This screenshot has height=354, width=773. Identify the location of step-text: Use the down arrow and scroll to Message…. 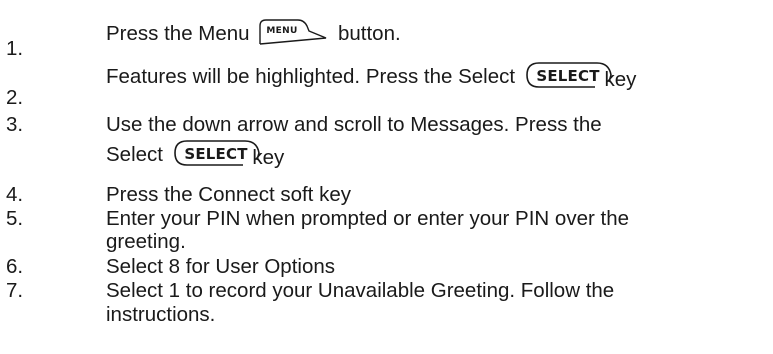
(354, 124).